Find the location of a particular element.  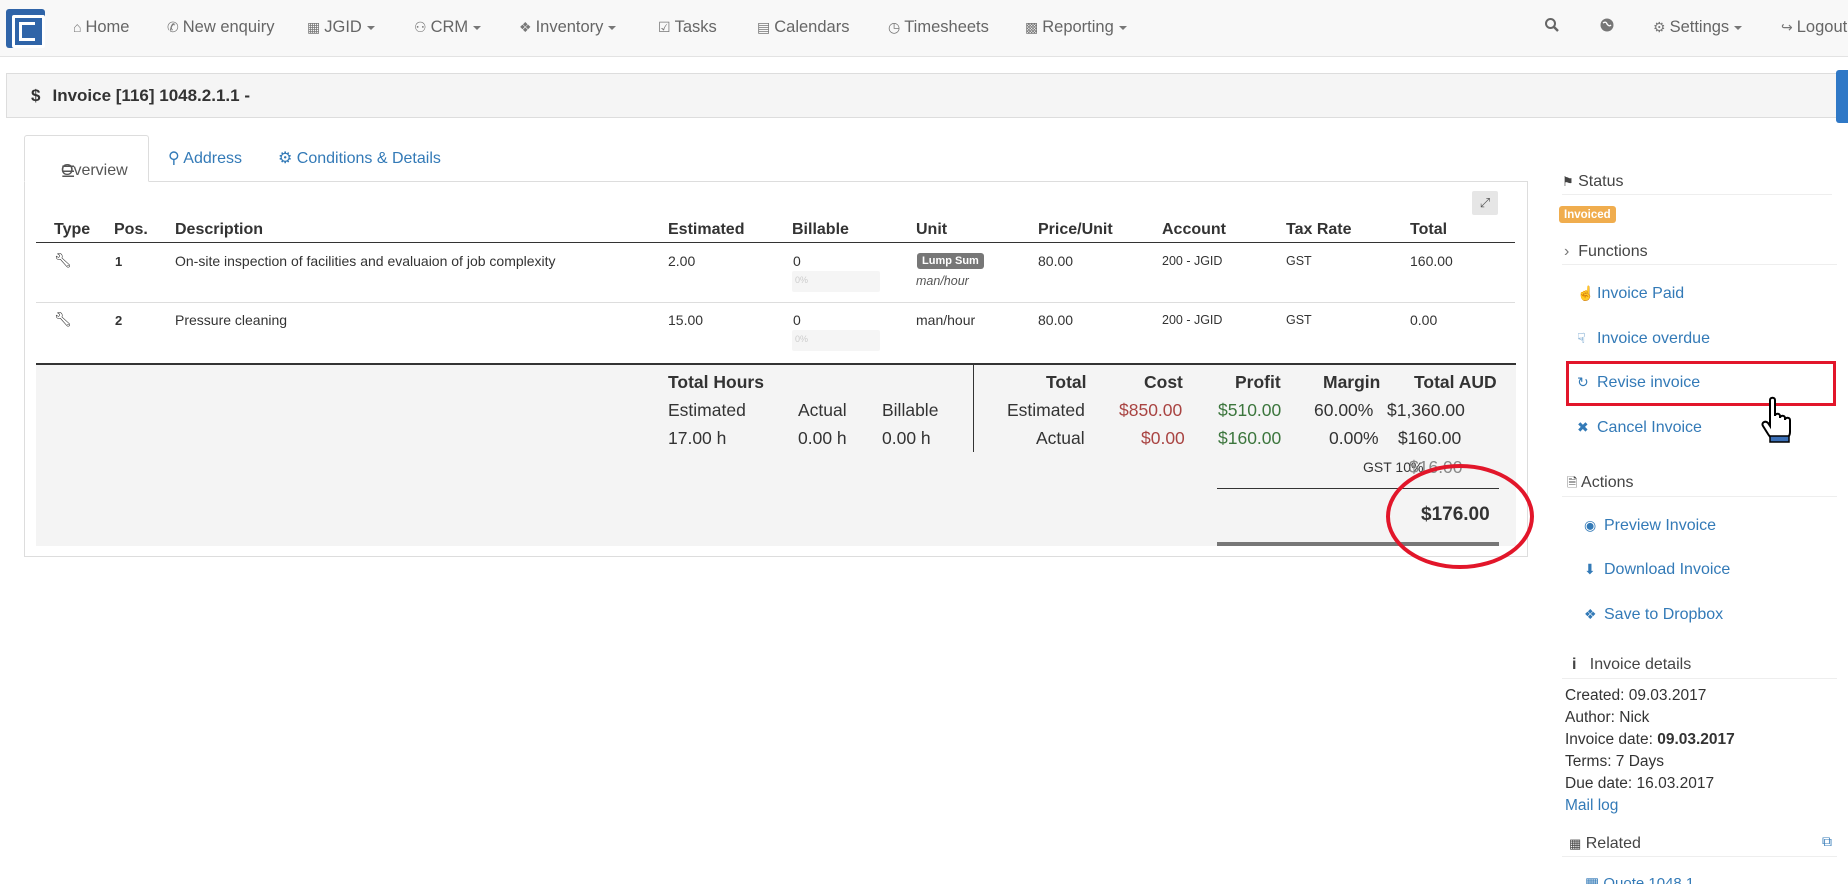

col-pos: Pos. is located at coordinates (131, 229).